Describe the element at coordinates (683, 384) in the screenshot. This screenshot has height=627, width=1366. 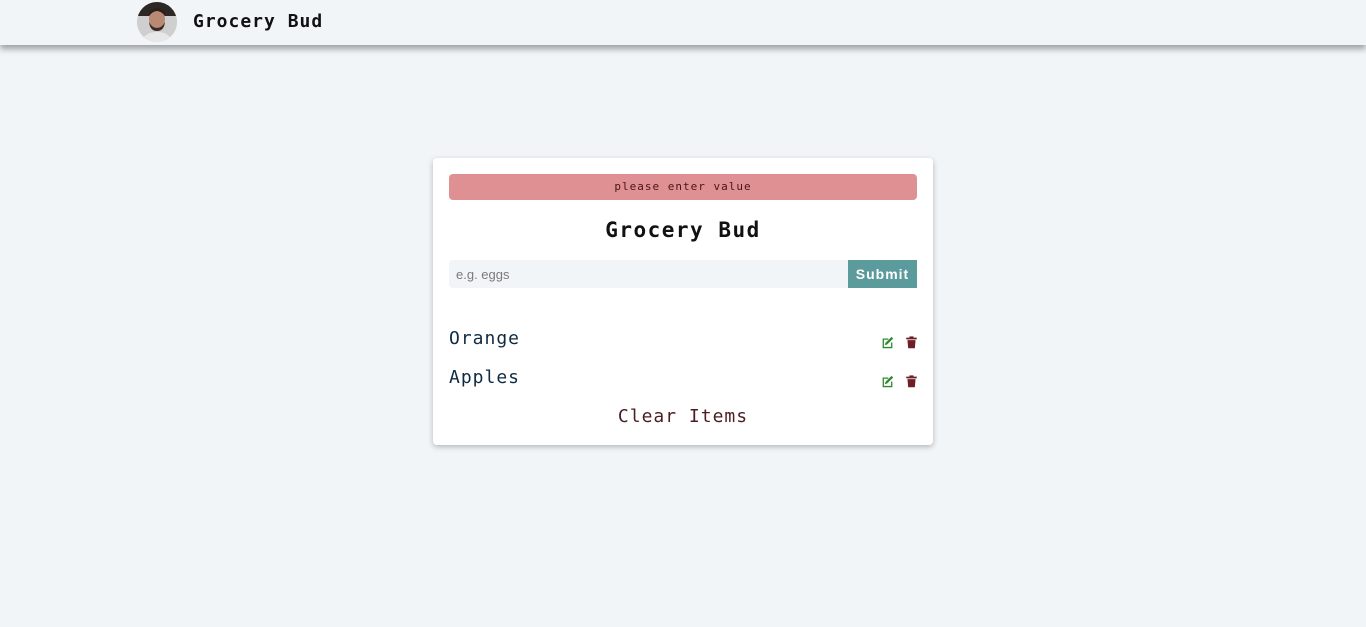
I see `list-item: Apples` at that location.